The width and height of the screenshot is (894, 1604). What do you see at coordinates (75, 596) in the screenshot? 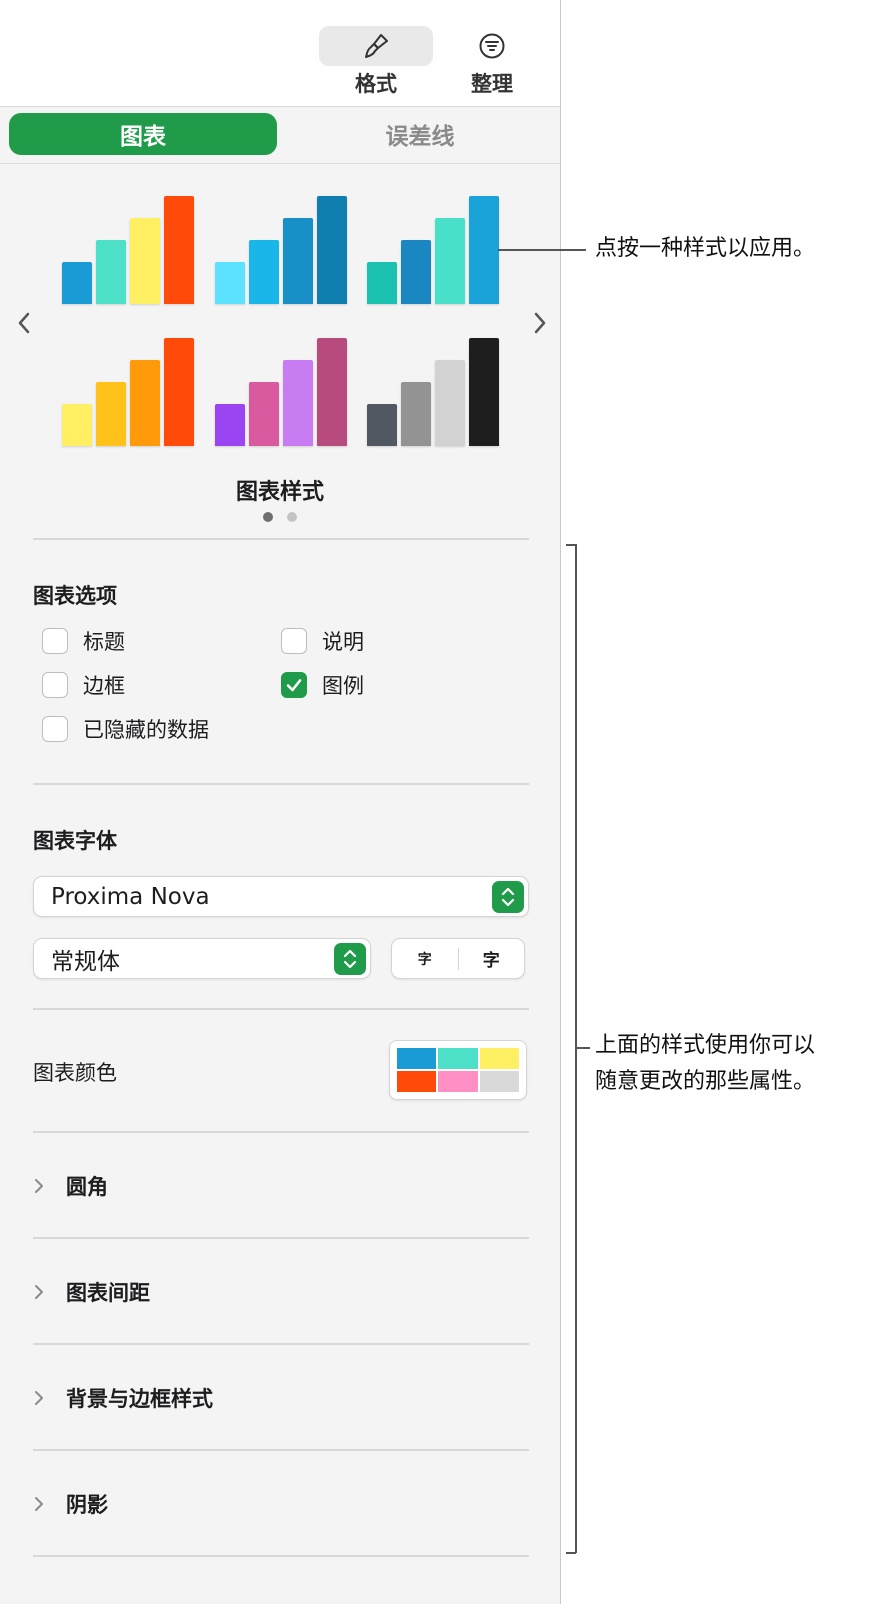
I see `chart-options-title: 图表选项` at bounding box center [75, 596].